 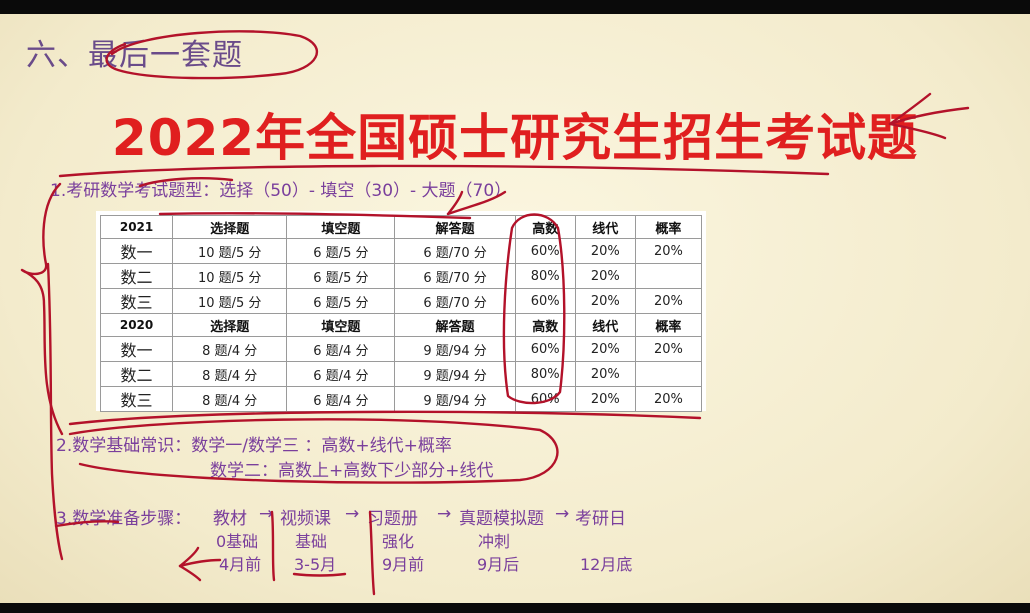 What do you see at coordinates (600, 519) in the screenshot?
I see `step-exam-day: 考研日` at bounding box center [600, 519].